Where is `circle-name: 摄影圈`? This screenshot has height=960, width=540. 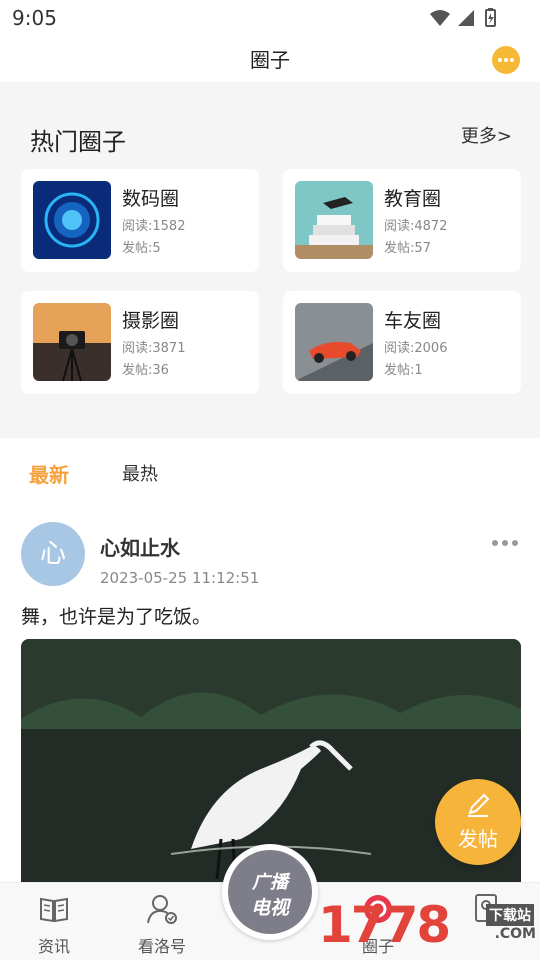 circle-name: 摄影圈 is located at coordinates (151, 321).